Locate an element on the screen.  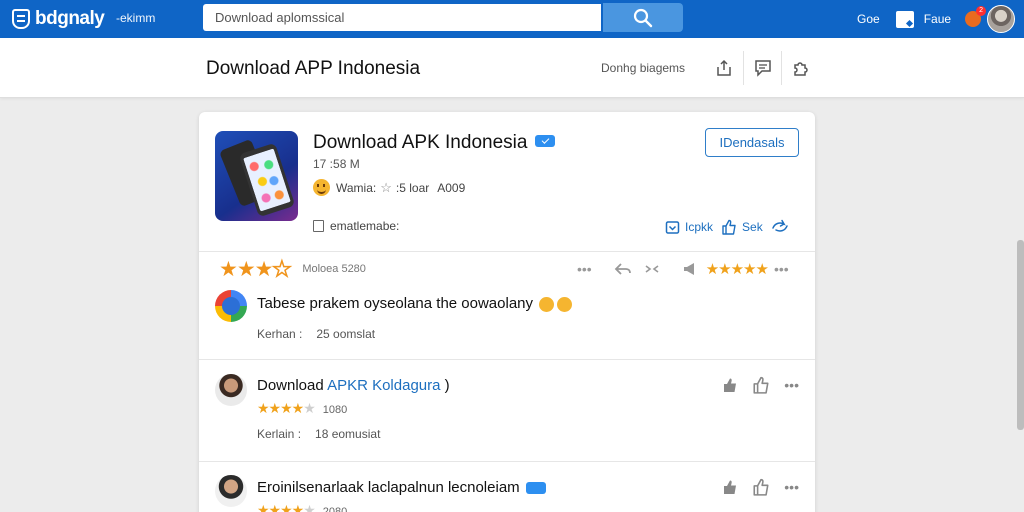
meta-count: A009 is located at coordinates (451, 187).